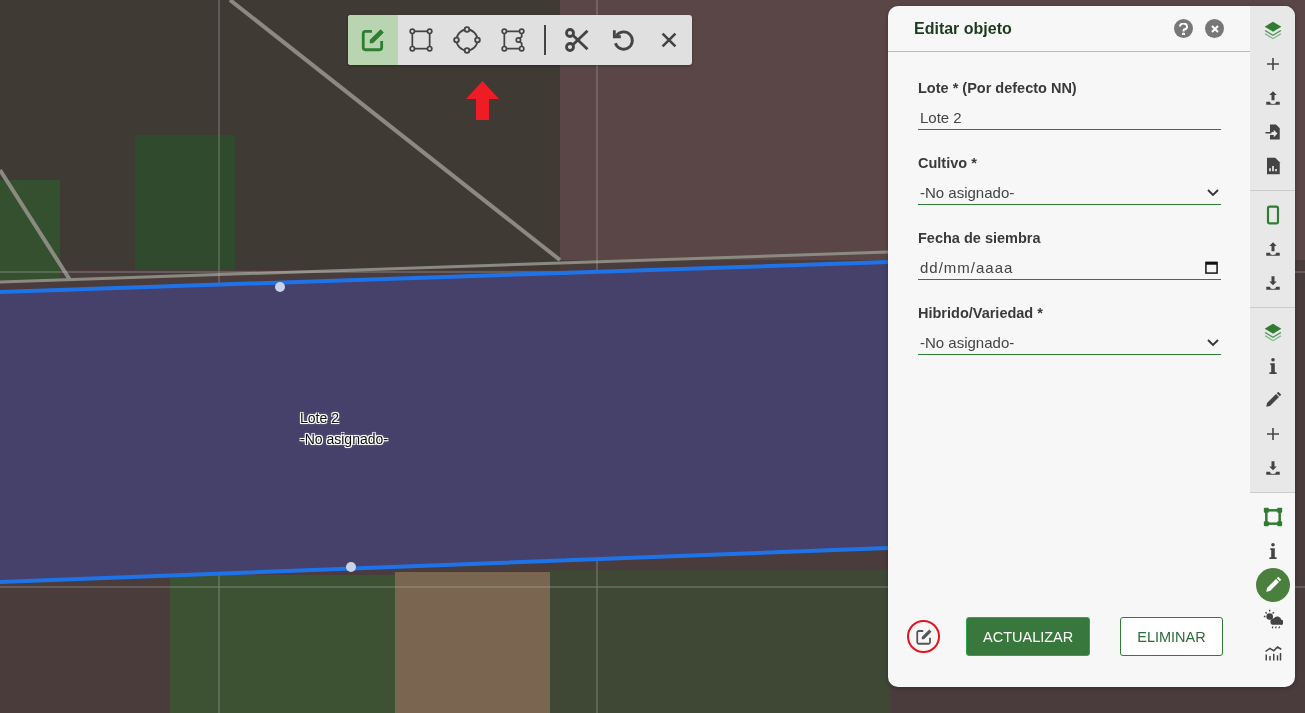 The height and width of the screenshot is (713, 1305). Describe the element at coordinates (1069, 268) in the screenshot. I see `date-field: dd/mm/aaaa` at that location.